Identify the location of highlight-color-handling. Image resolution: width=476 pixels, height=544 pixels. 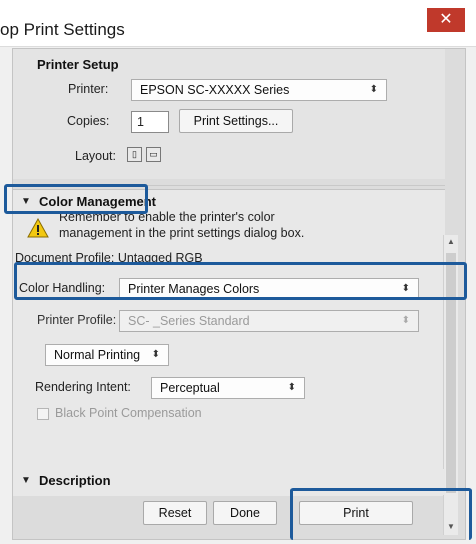
(240, 281).